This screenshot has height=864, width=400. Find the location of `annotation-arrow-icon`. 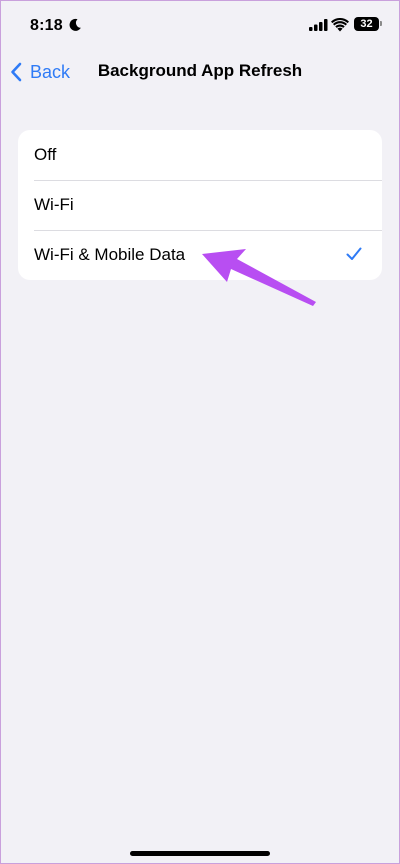

annotation-arrow-icon is located at coordinates (259, 277).